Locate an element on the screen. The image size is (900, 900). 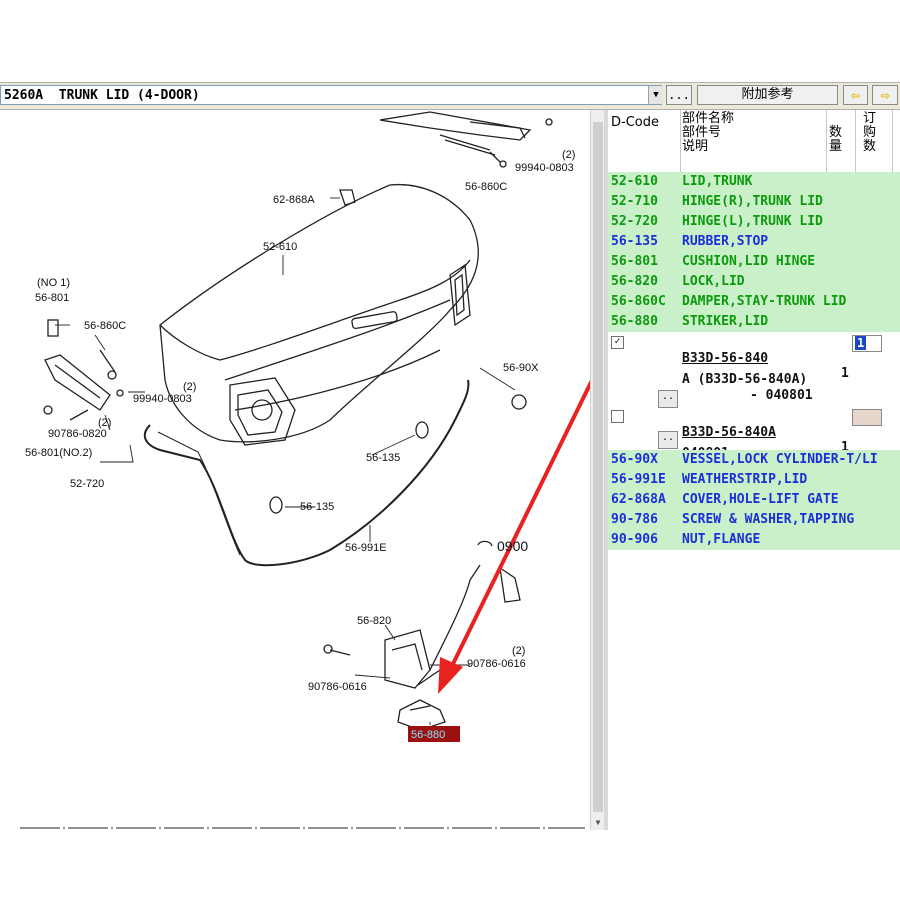
callout-no1: (NO 1) is located at coordinates (53, 283).